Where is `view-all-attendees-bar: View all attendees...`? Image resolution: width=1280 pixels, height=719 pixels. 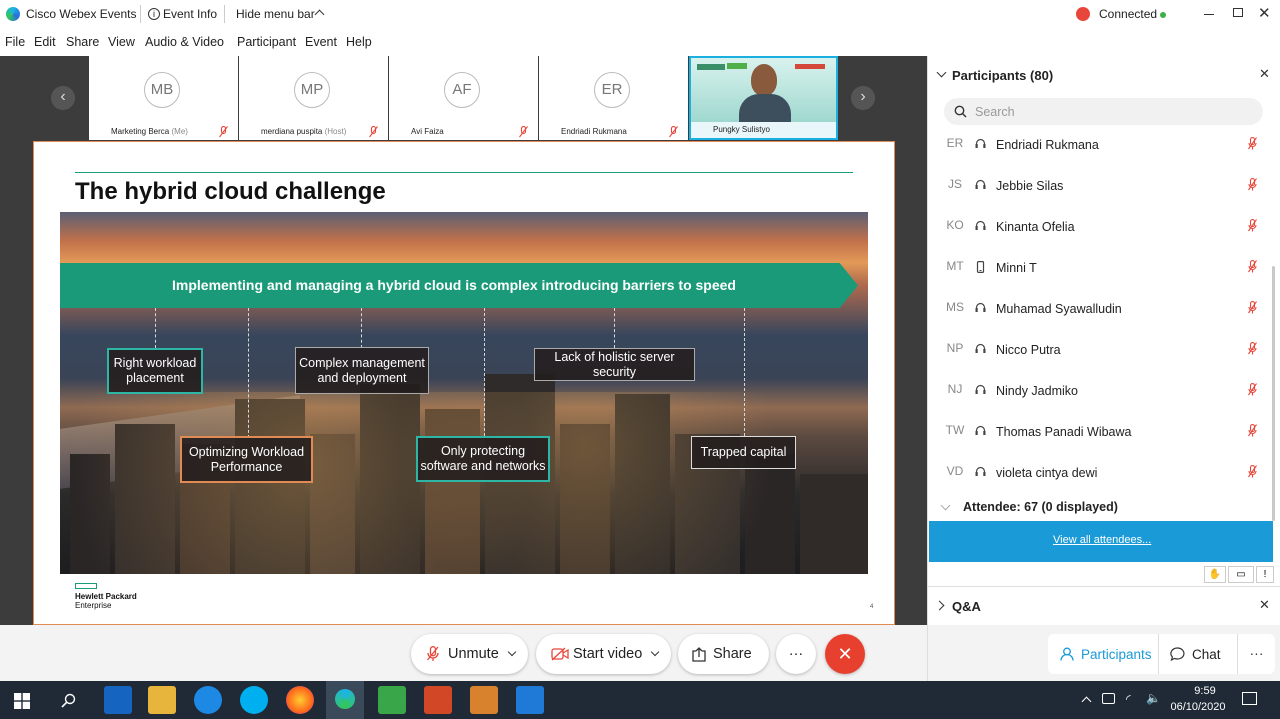 view-all-attendees-bar: View all attendees... is located at coordinates (1101, 541).